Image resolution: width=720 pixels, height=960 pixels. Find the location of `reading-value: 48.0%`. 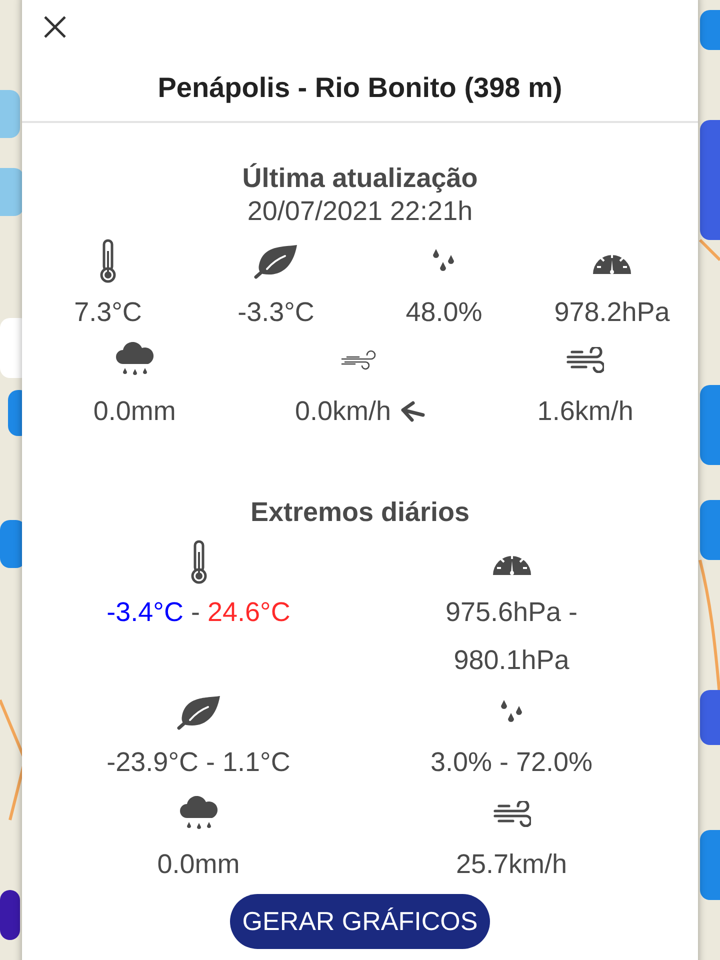

reading-value: 48.0% is located at coordinates (444, 312).